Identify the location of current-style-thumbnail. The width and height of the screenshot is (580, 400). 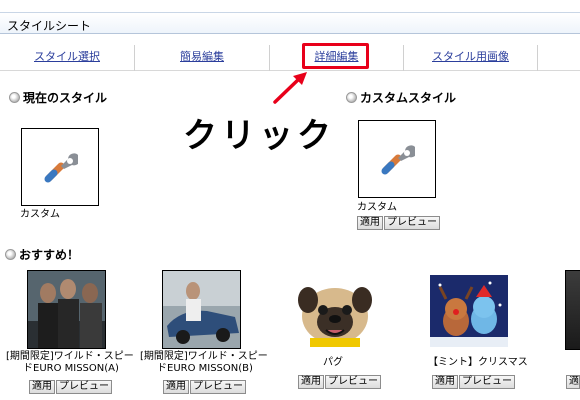
(60, 167).